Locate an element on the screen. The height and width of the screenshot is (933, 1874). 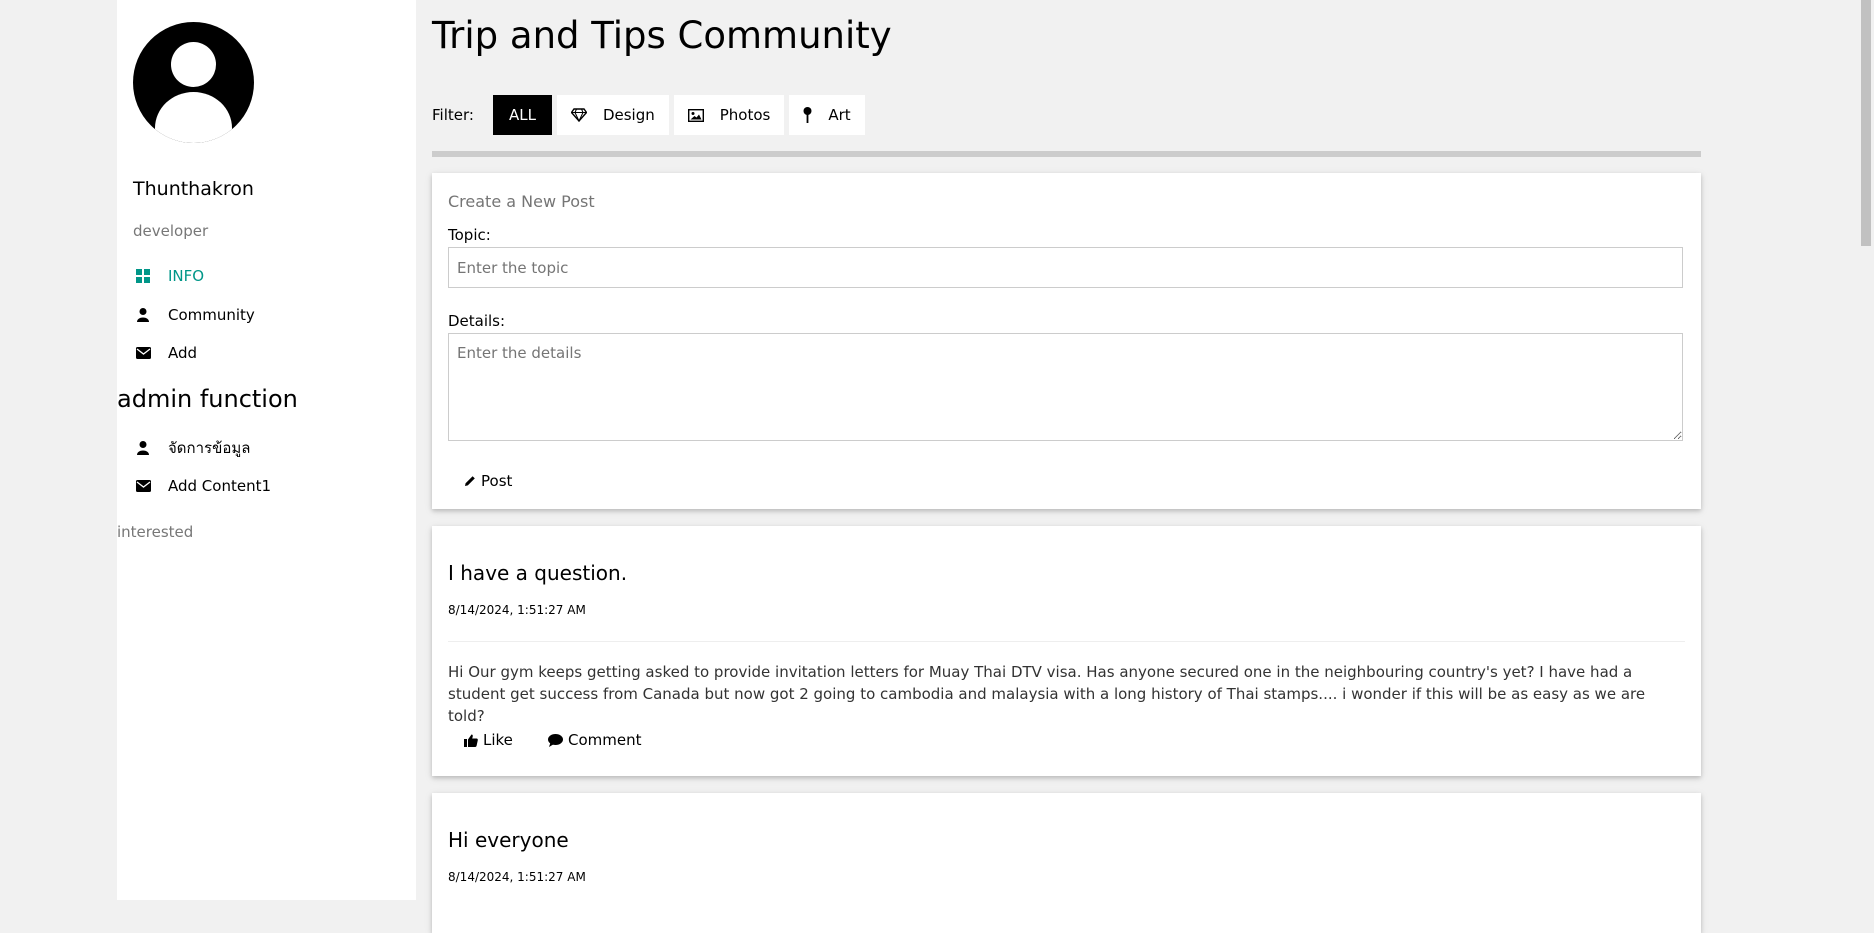
scrollbar-thumb is located at coordinates (1866, 123).